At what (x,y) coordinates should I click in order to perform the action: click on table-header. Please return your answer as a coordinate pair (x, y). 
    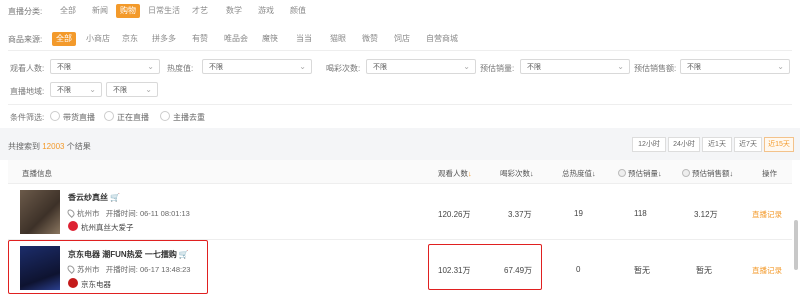
    Looking at the image, I should click on (400, 172).